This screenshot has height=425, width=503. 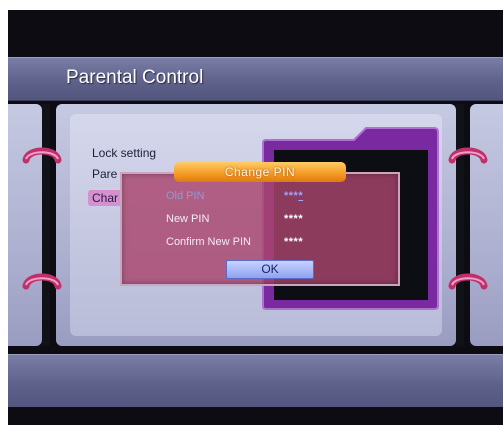 What do you see at coordinates (301, 196) in the screenshot?
I see `pin-cursor: *` at bounding box center [301, 196].